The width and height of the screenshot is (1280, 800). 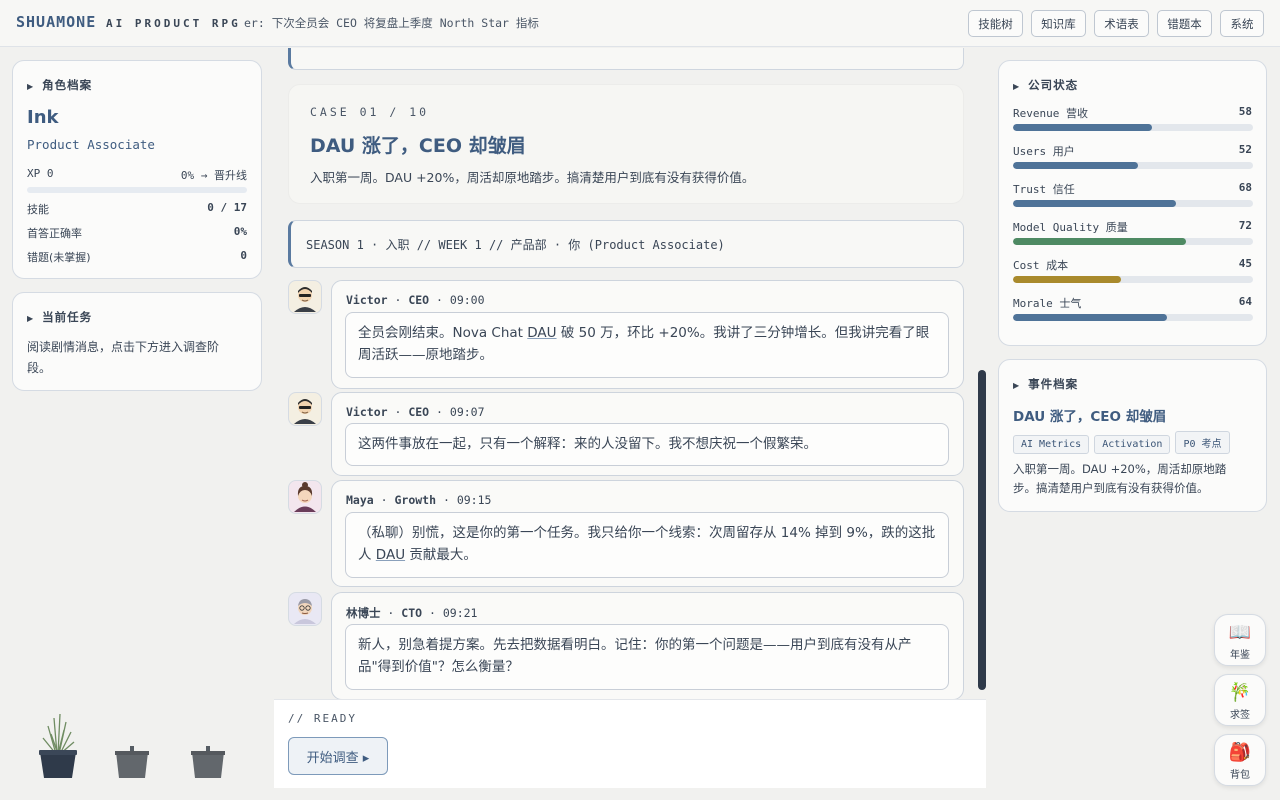 I want to click on metric-label: Revenue 营收, so click(x=1050, y=113).